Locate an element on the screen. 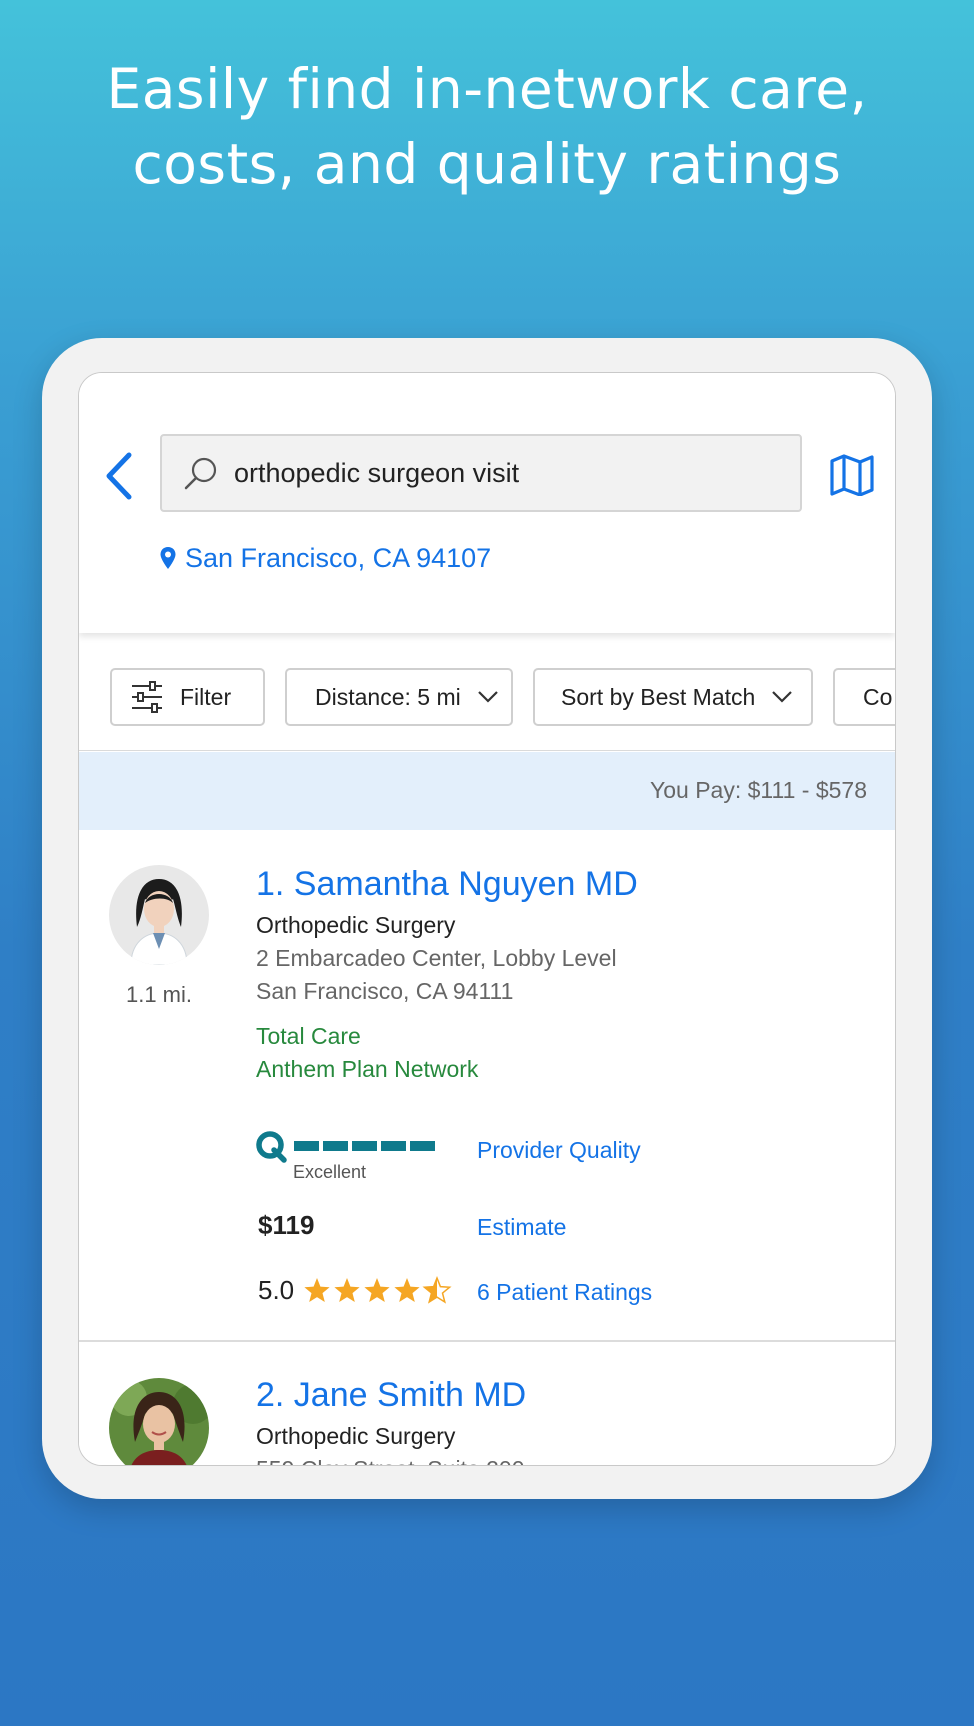  quality-row: Excellent Provider Quality is located at coordinates (536, 1158).